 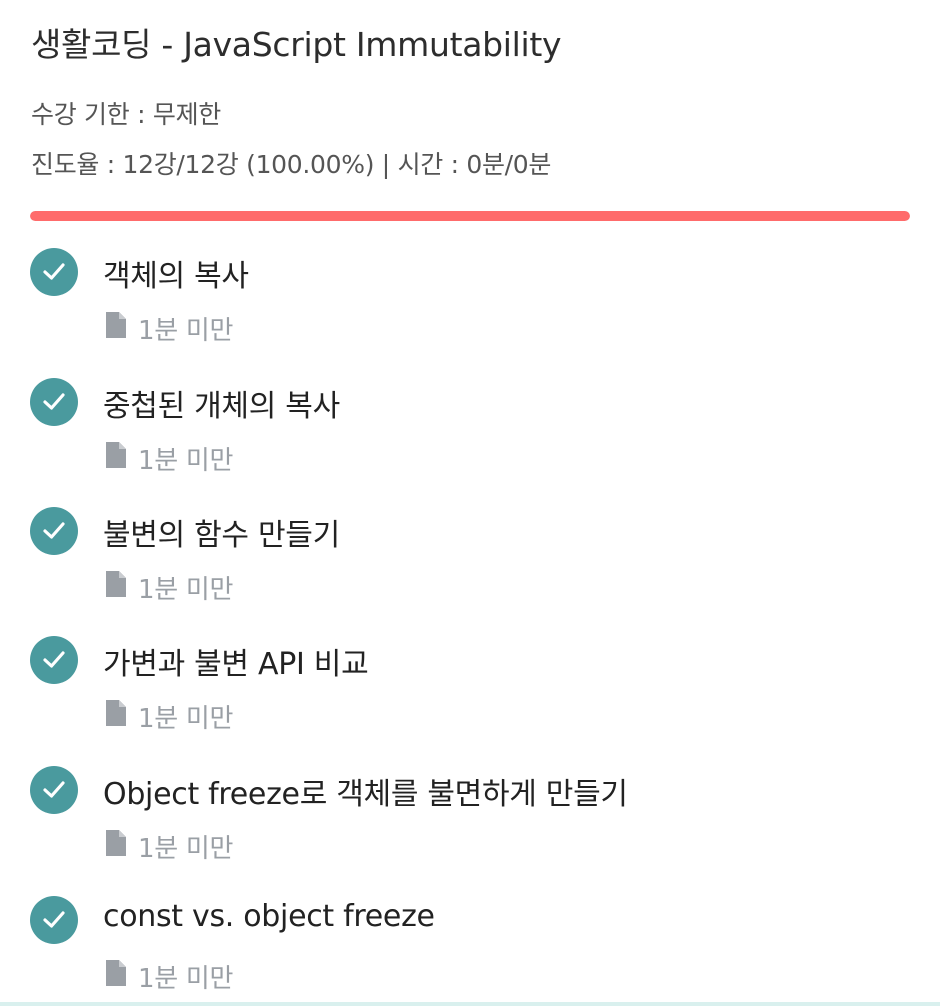 I want to click on progress-summary: 진도율 : 12강/12강 (100.00%) | 시간 : 0분/0분, so click(x=291, y=164).